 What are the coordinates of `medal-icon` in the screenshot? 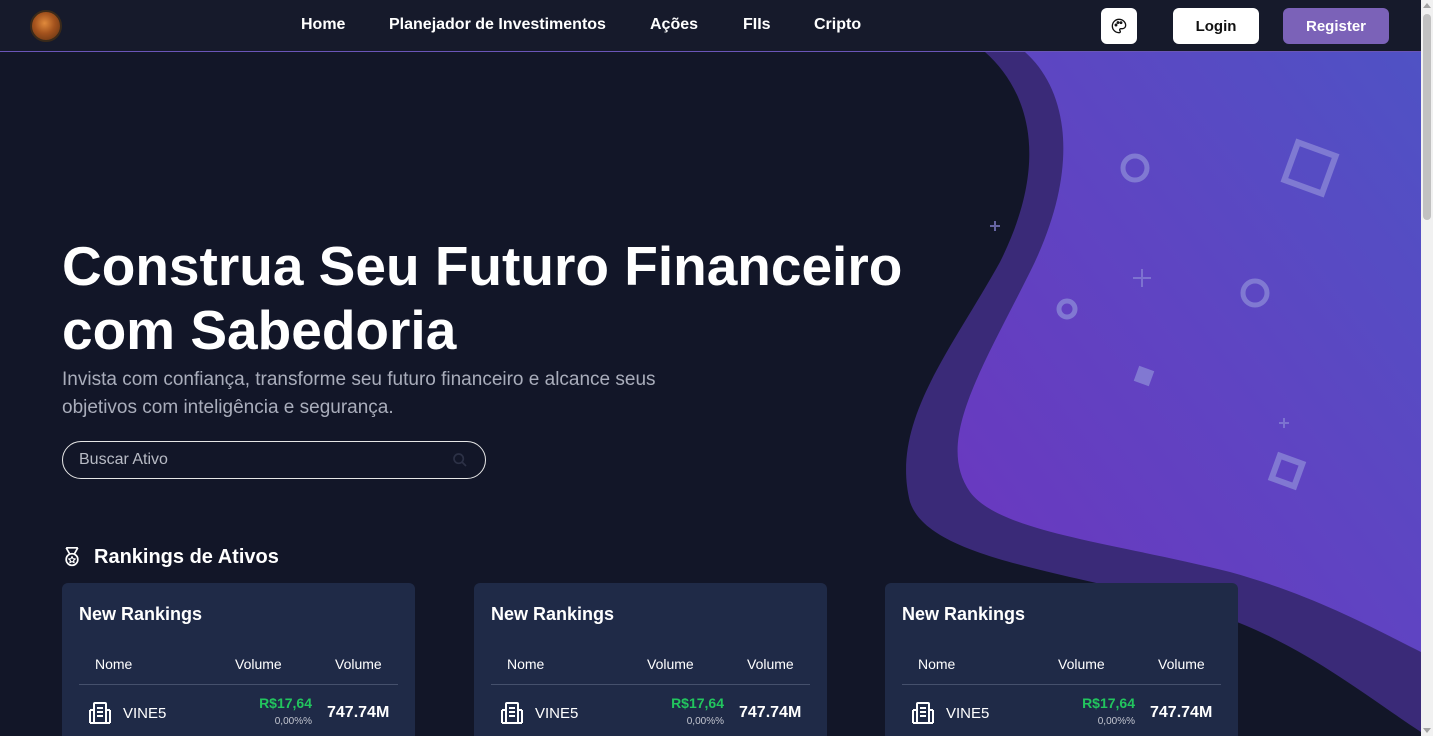 It's located at (72, 557).